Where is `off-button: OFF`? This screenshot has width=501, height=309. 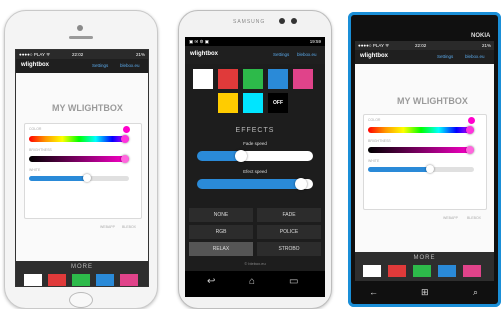
off-button: OFF is located at coordinates (278, 103).